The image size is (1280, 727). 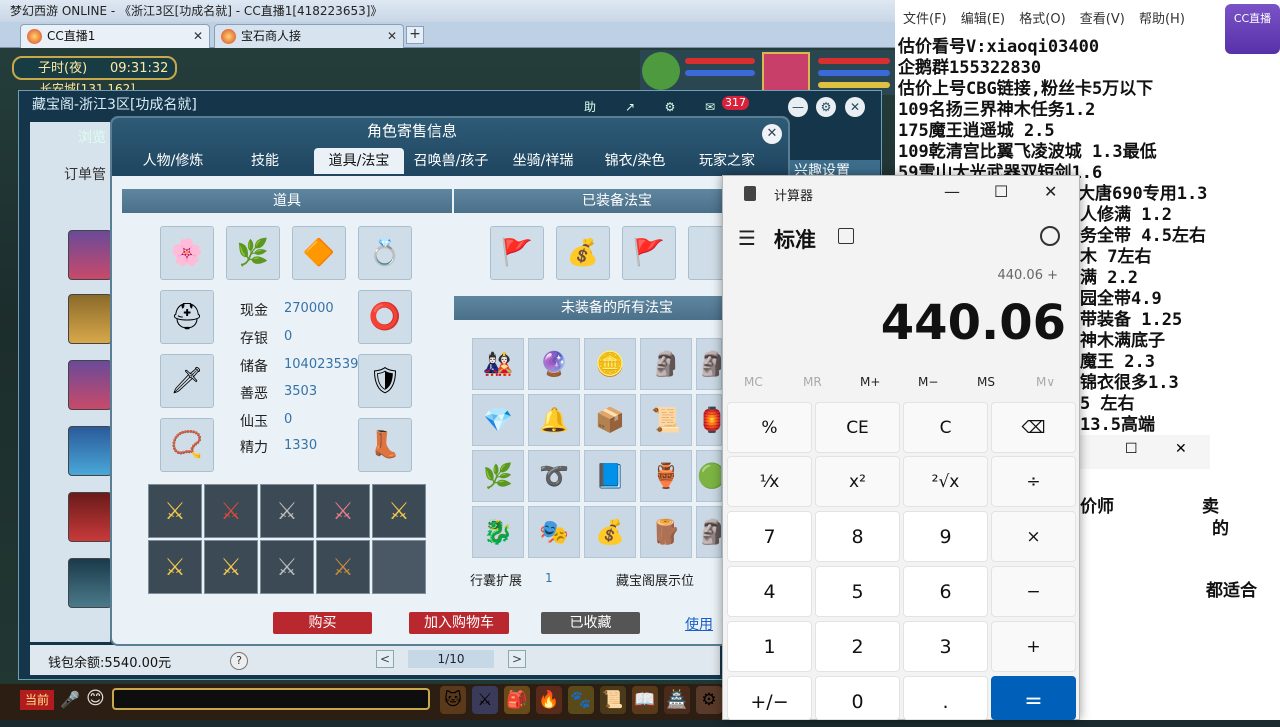 I want to click on decimal-key: ., so click(x=945, y=698).